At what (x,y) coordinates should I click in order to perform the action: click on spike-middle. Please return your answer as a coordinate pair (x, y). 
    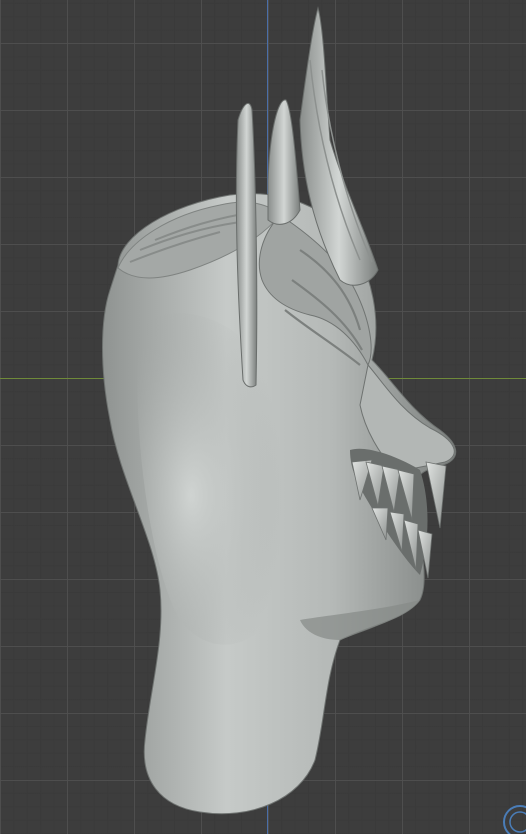
    Looking at the image, I should click on (284, 162).